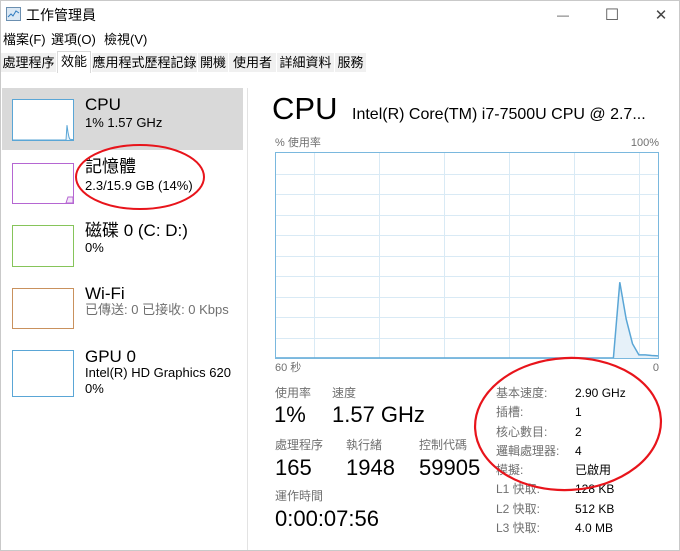  I want to click on close-icon: ✕, so click(661, 15).